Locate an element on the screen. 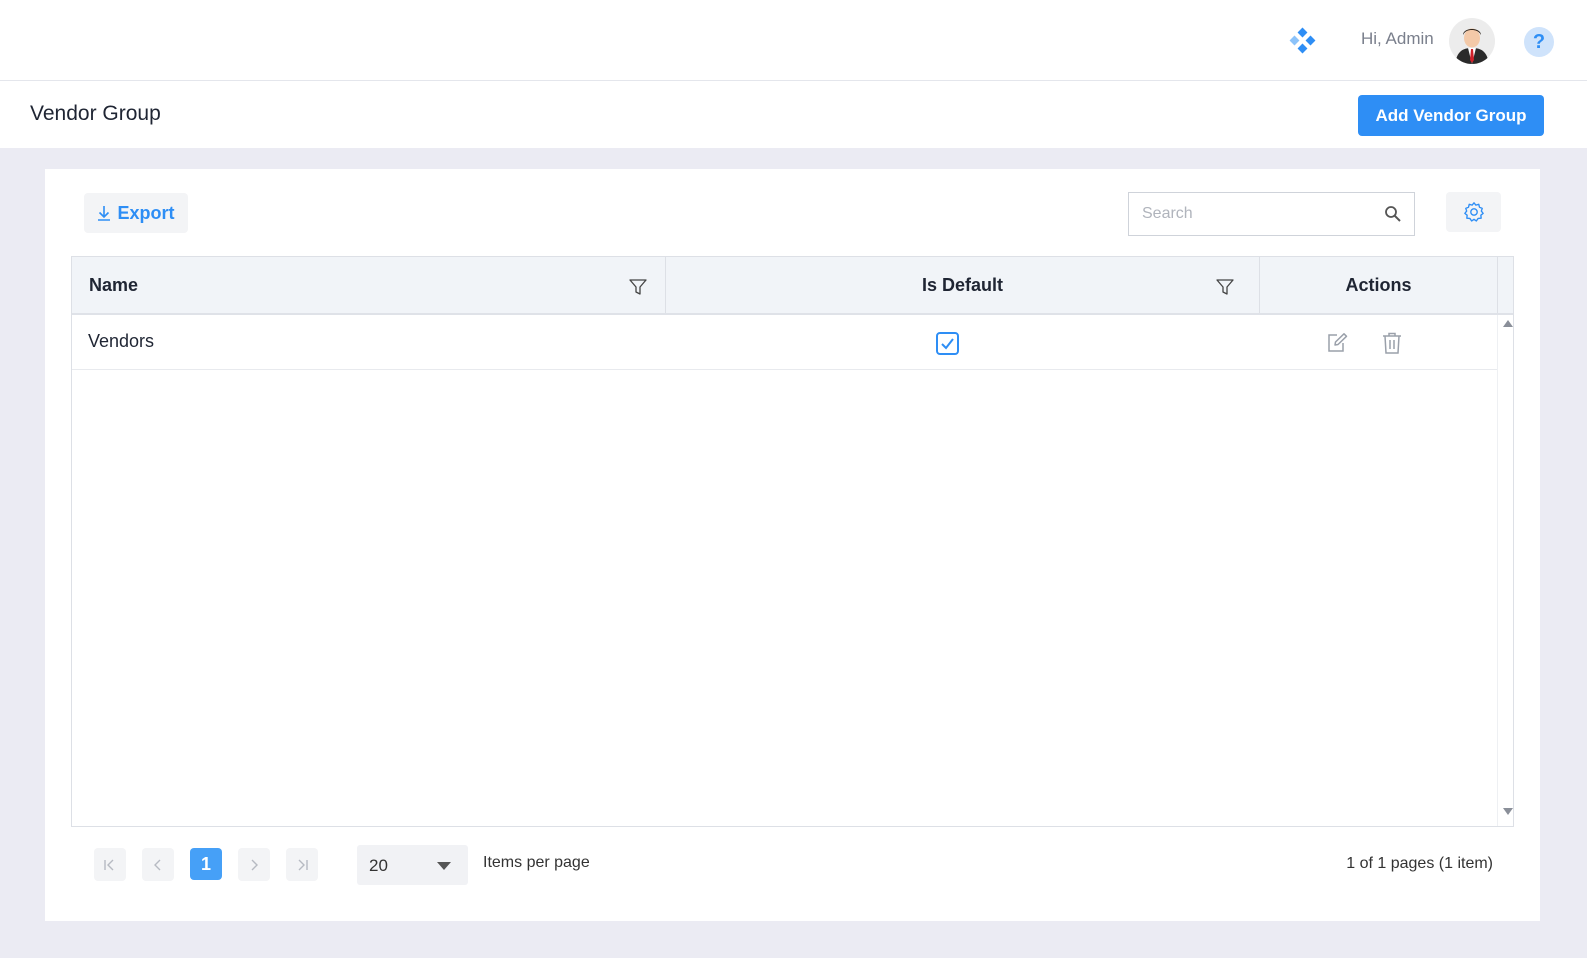  gear-icon is located at coordinates (1473, 212).